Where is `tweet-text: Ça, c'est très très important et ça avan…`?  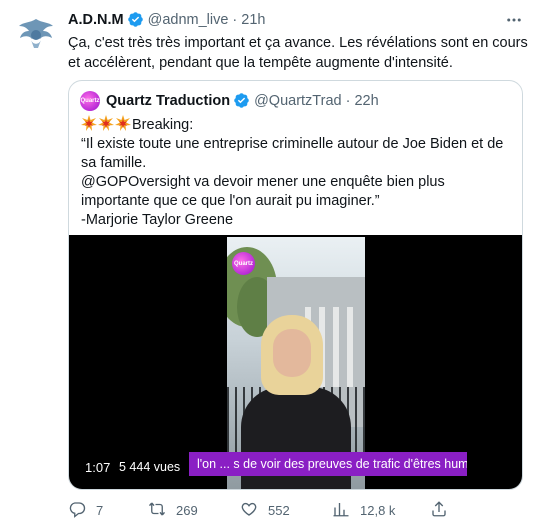
tweet-text: Ça, c'est très très important et ça avan… is located at coordinates (298, 53).